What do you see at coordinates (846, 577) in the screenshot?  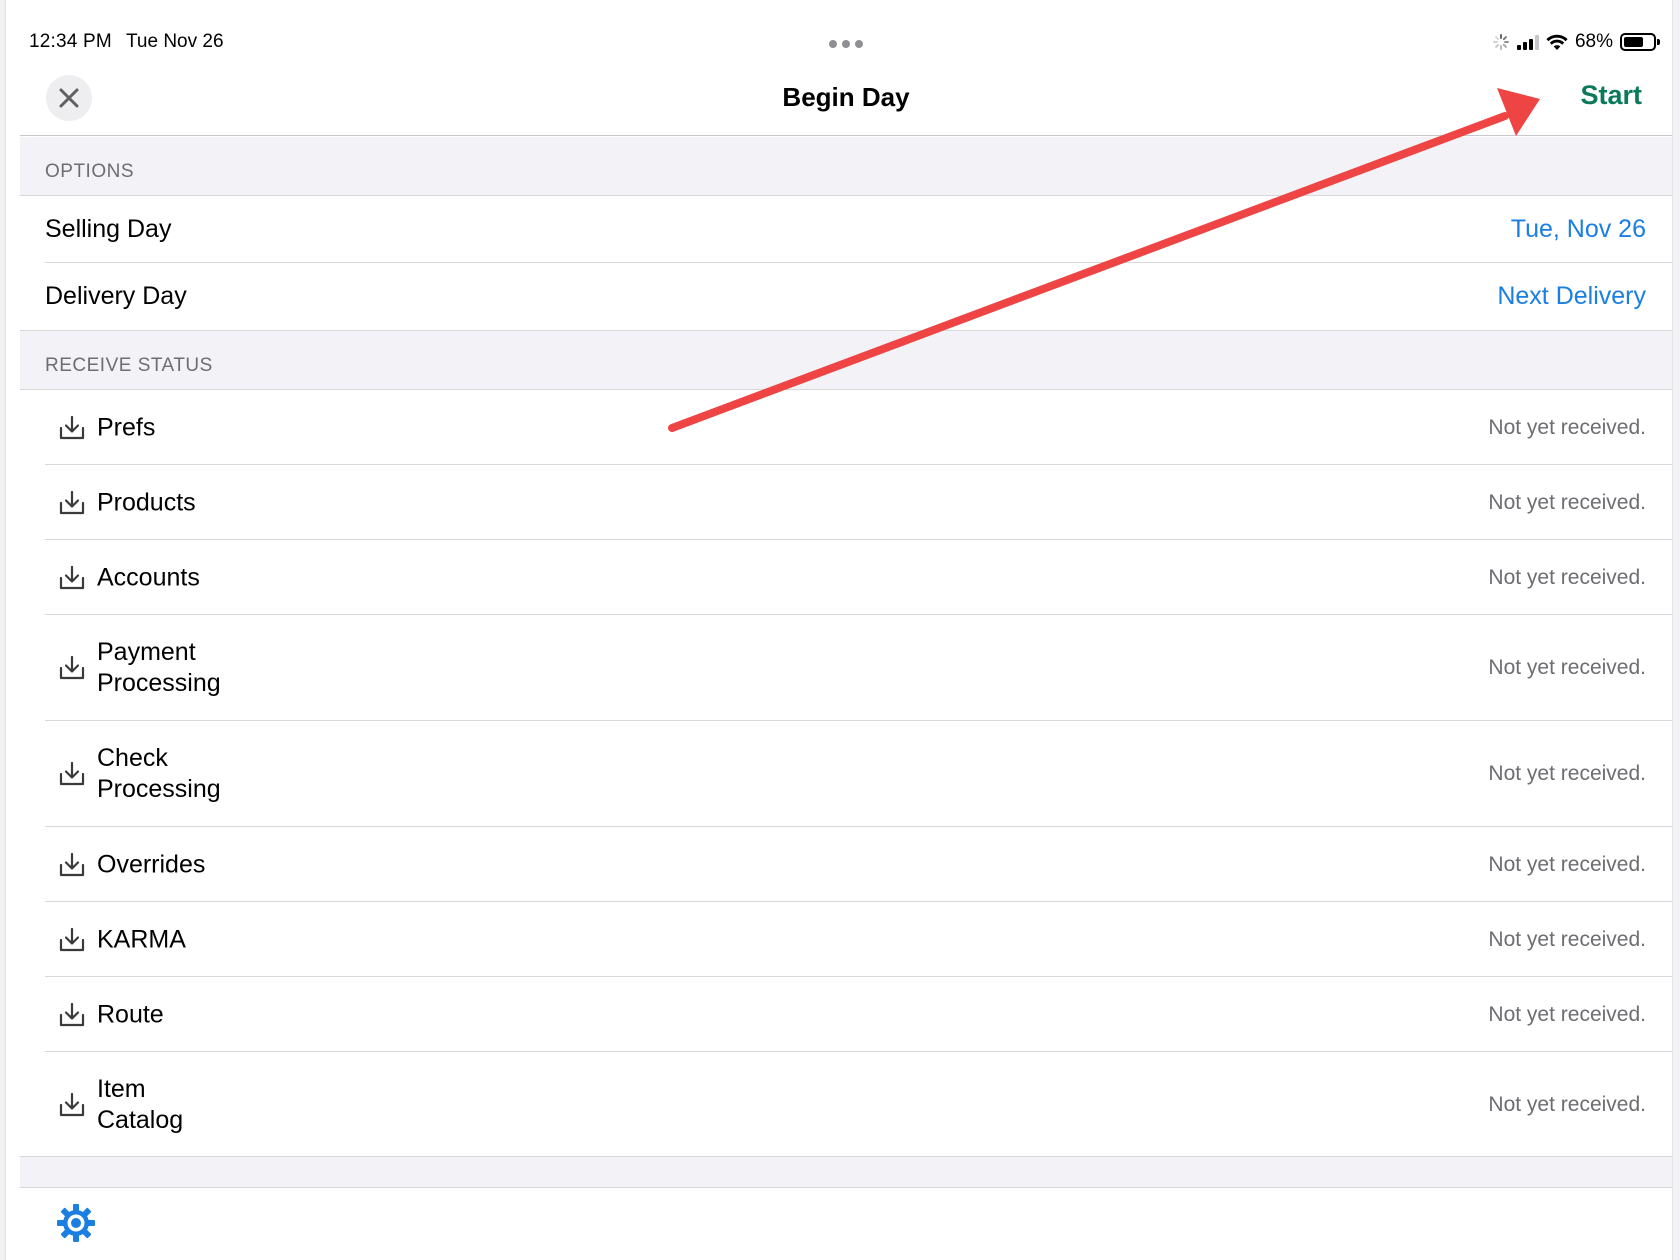 I see `list-item: Accounts Not yet received.` at bounding box center [846, 577].